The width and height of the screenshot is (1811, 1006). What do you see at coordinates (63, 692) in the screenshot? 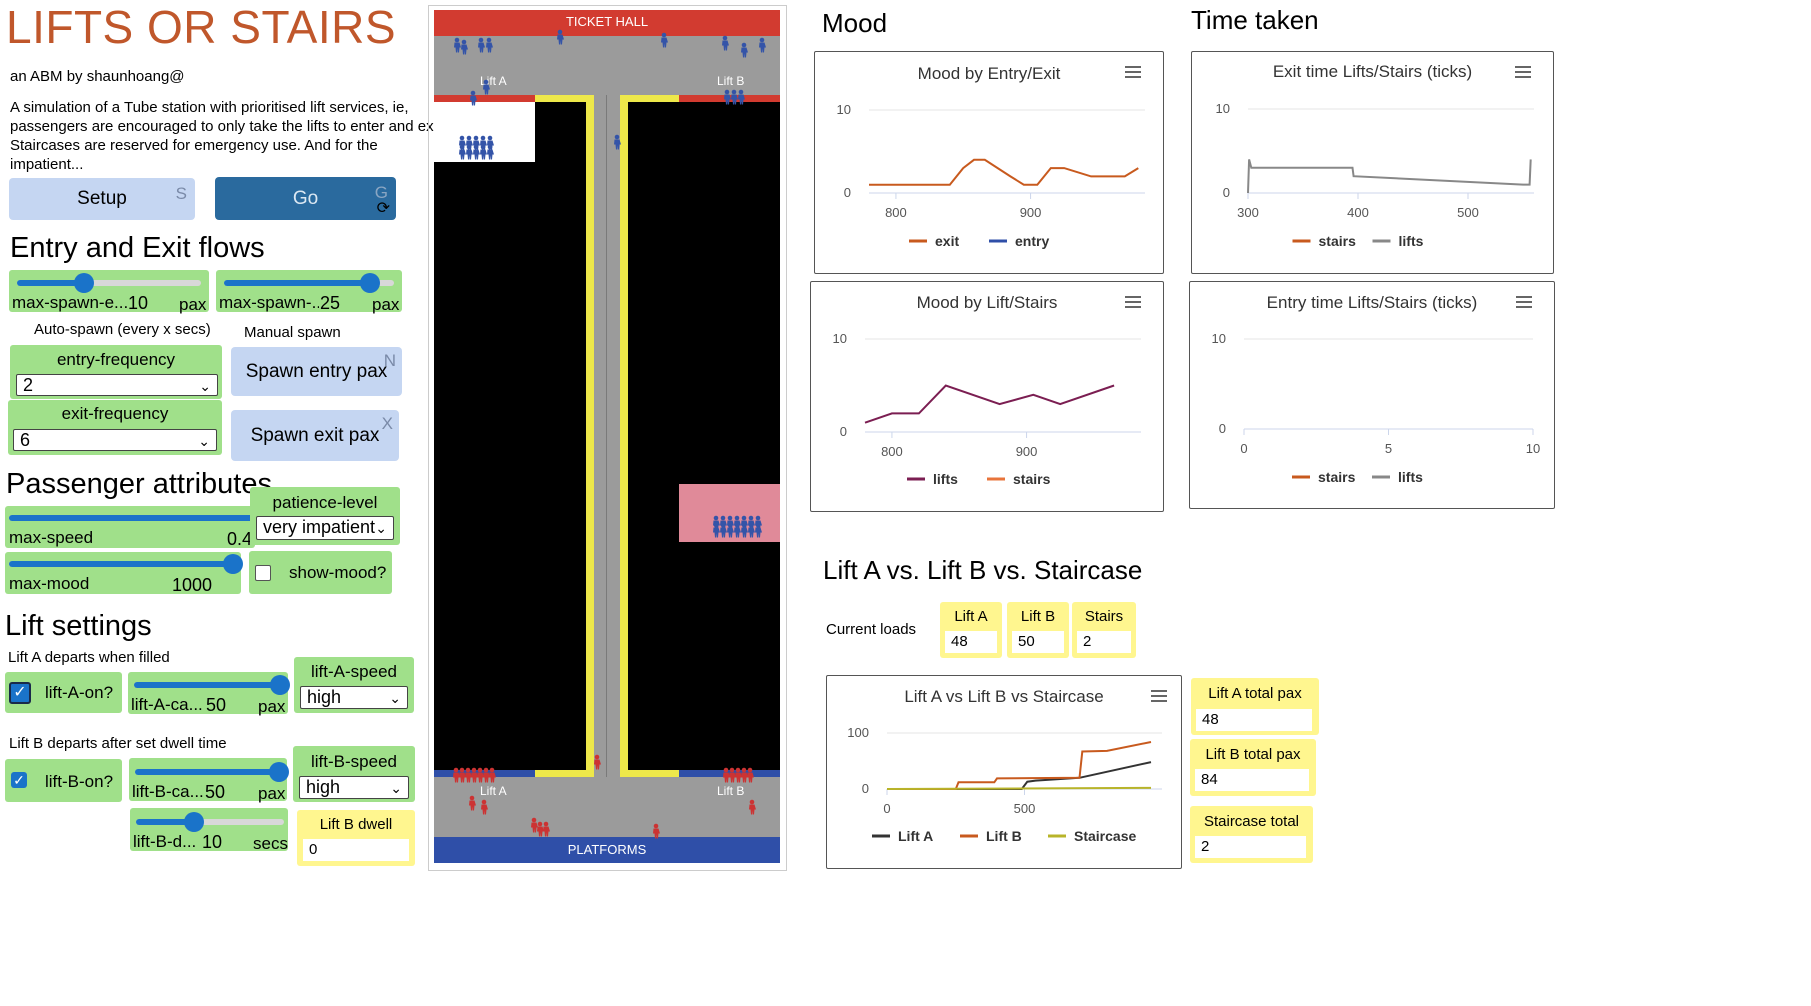
I see `lift-a-on-switch: ✓ lift-A-on?` at bounding box center [63, 692].